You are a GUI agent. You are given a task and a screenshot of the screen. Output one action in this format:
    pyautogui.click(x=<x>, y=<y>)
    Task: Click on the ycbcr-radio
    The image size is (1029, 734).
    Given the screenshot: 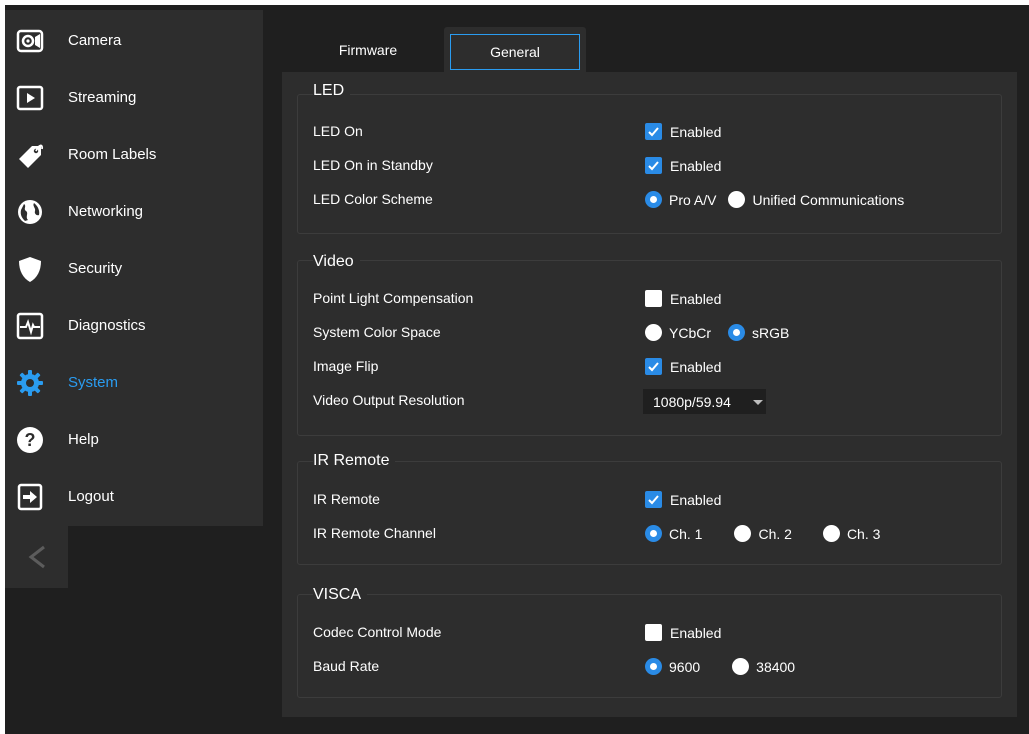 What is the action you would take?
    pyautogui.click(x=653, y=332)
    